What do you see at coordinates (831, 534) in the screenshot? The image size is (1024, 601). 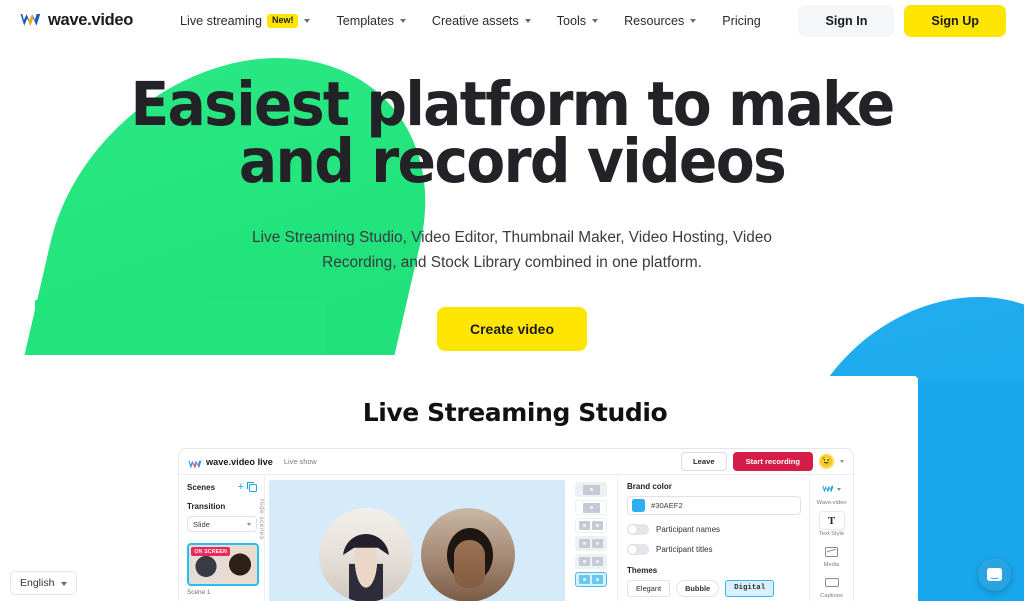 I see `tool-label: Text Style` at bounding box center [831, 534].